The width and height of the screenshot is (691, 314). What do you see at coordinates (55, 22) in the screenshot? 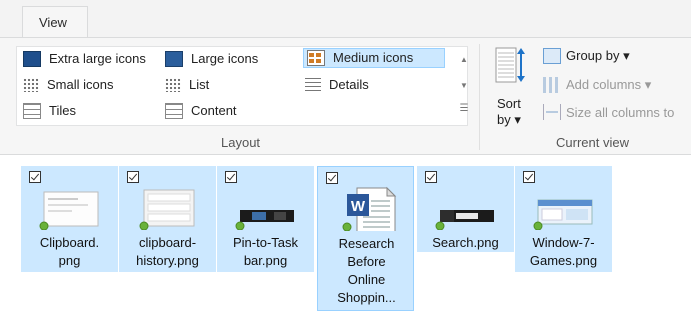
I see `tab-view: View` at bounding box center [55, 22].